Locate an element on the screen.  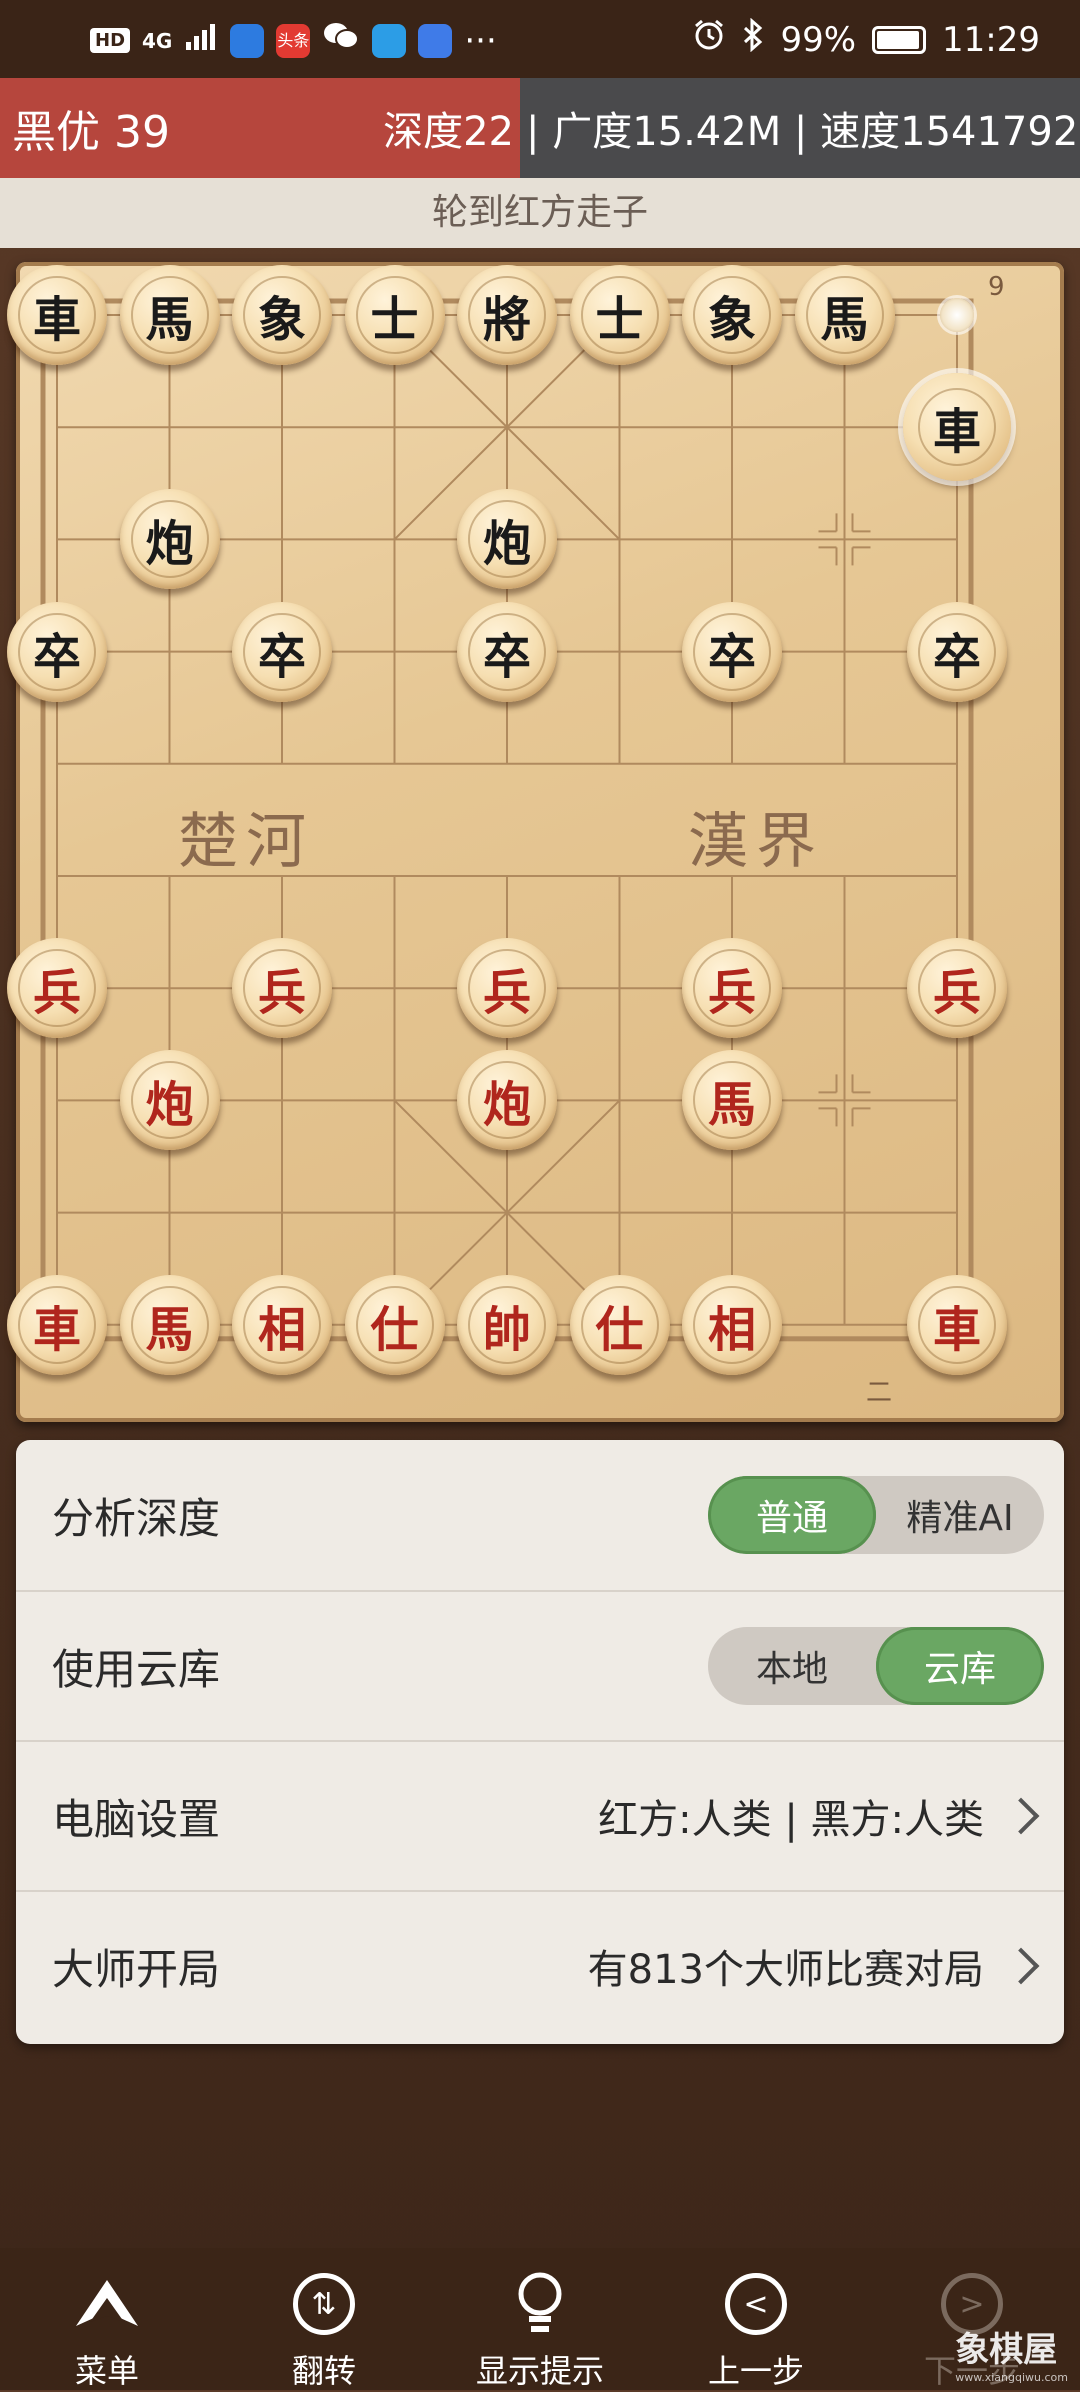
signal-icon is located at coordinates (201, 41).